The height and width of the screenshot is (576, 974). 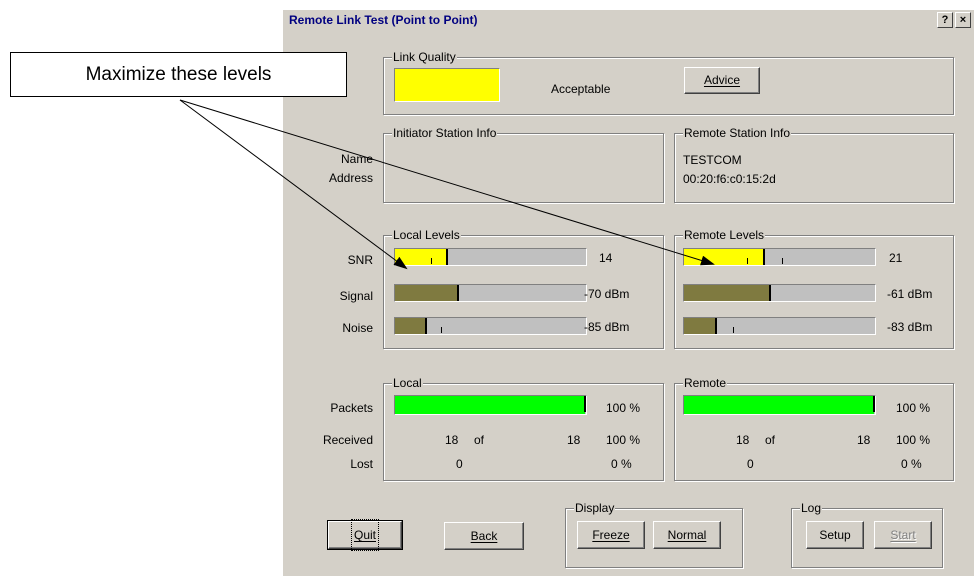 I want to click on arrow-to-local-snr, so click(x=293, y=184).